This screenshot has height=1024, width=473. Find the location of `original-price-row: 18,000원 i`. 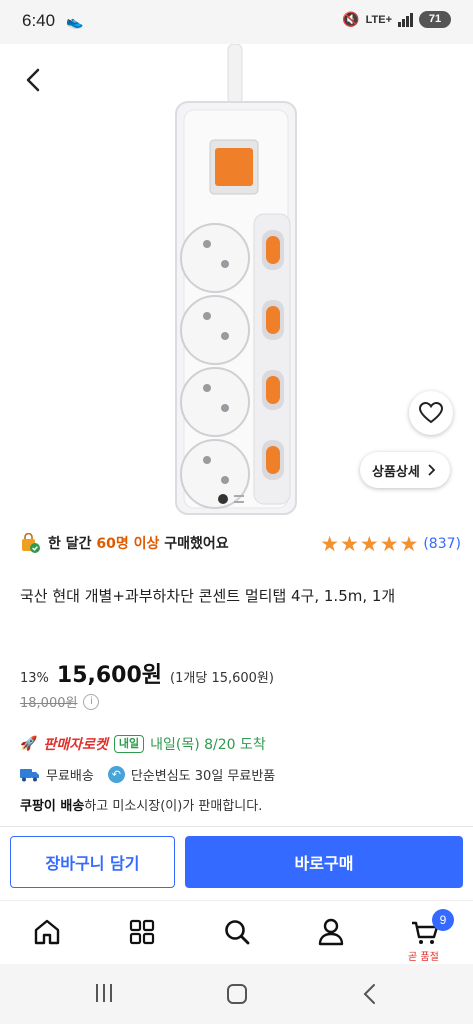

original-price-row: 18,000원 i is located at coordinates (60, 701).